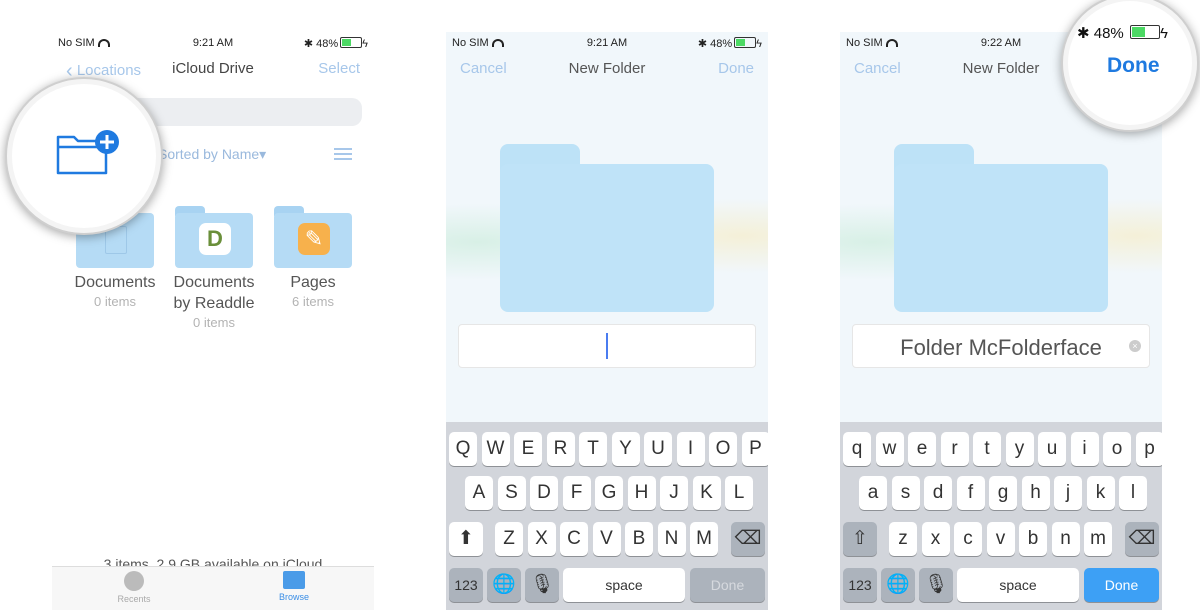 The image size is (1200, 610). I want to click on pages-app-icon: ✎, so click(314, 239).